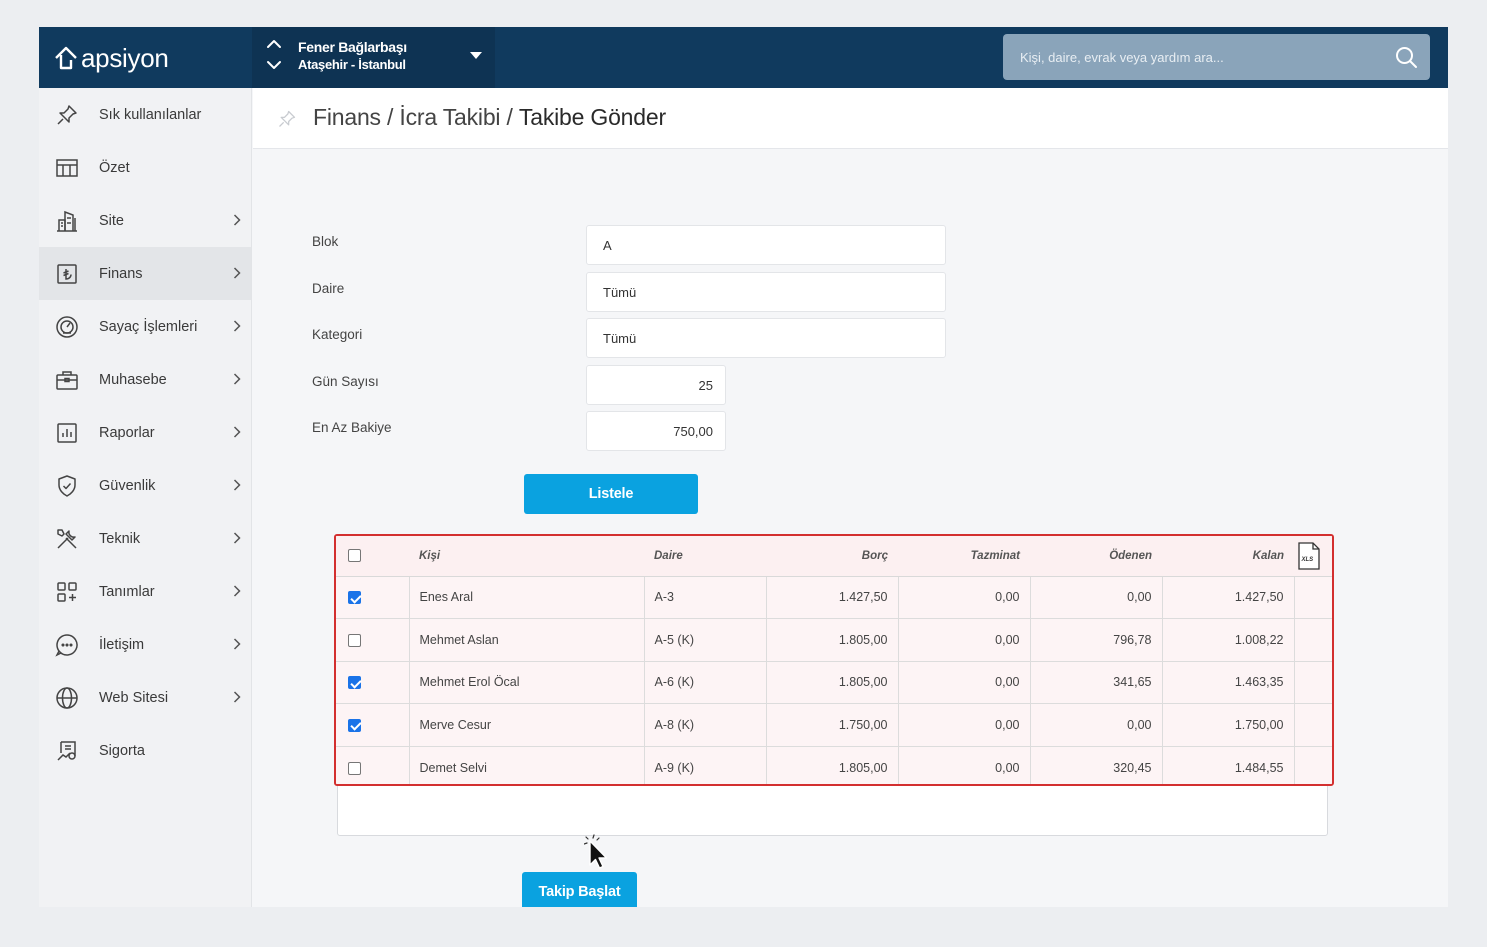 The image size is (1487, 947). What do you see at coordinates (850, 118) in the screenshot?
I see `page-header: Finans / İcra Takibi / Takibe Gönder` at bounding box center [850, 118].